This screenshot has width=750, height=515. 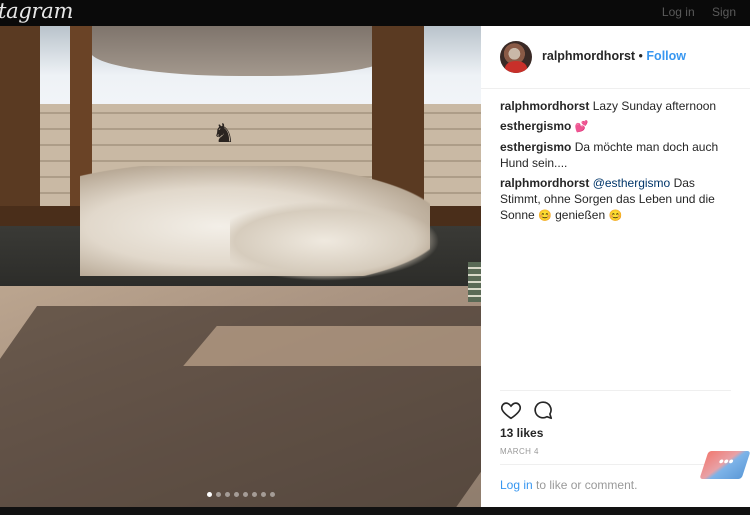 What do you see at coordinates (516, 57) in the screenshot?
I see `avatar` at bounding box center [516, 57].